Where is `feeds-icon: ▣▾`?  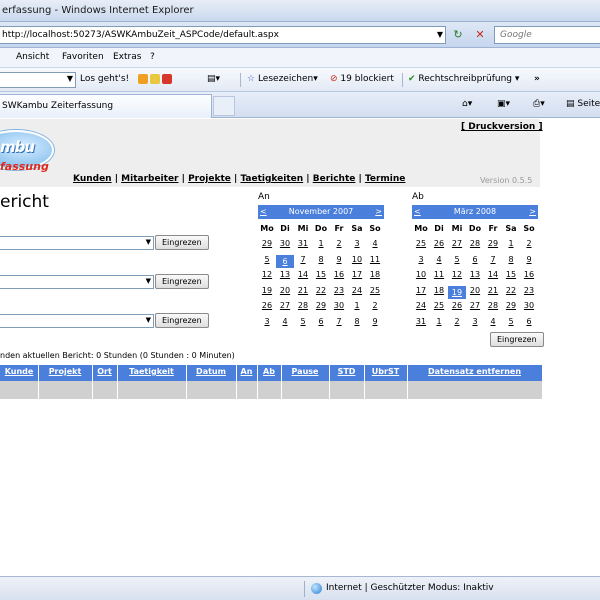 feeds-icon: ▣▾ is located at coordinates (503, 104).